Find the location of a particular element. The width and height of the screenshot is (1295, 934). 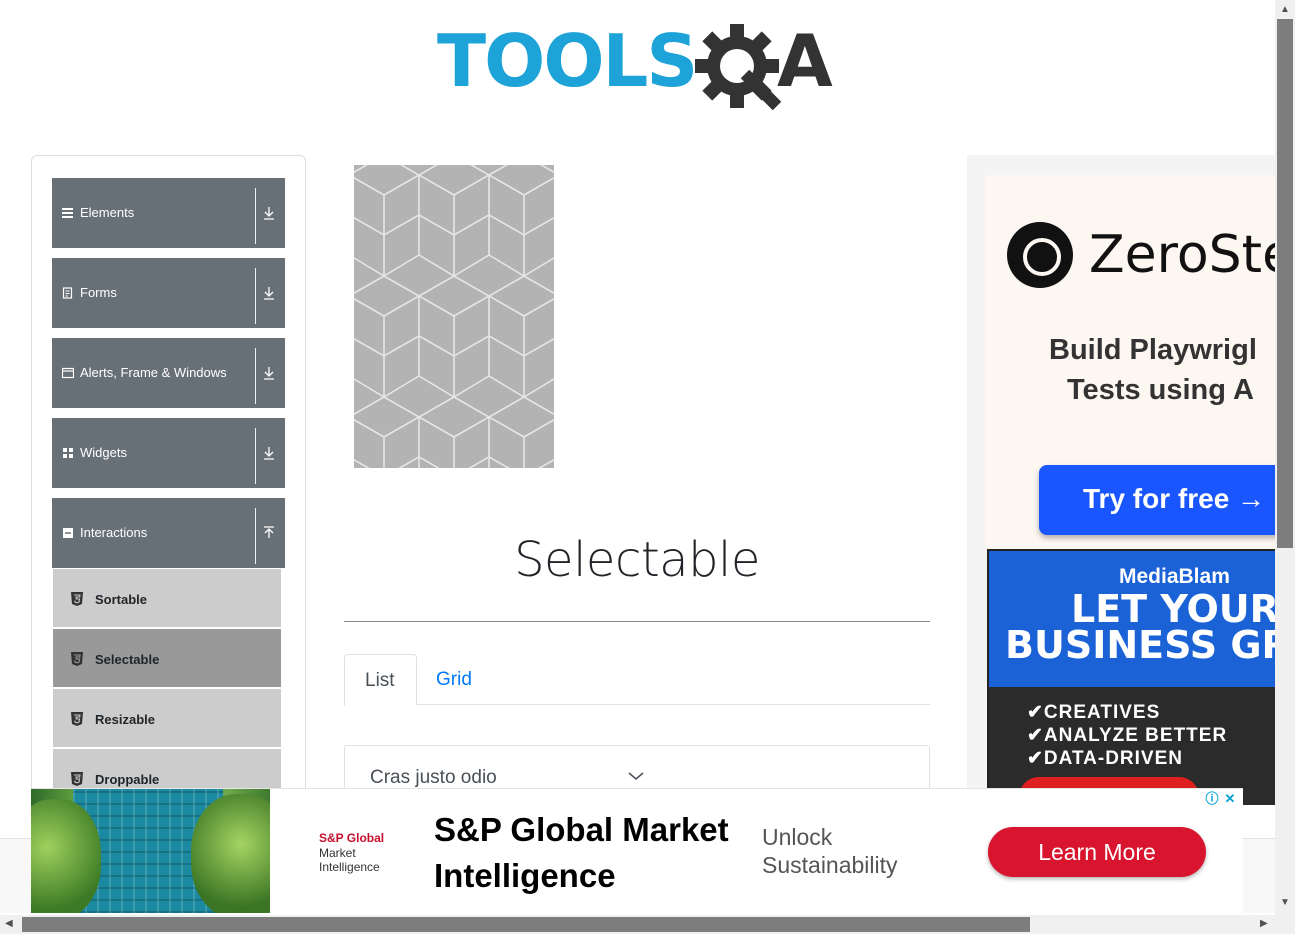

chevron-down-icon is located at coordinates (636, 776).